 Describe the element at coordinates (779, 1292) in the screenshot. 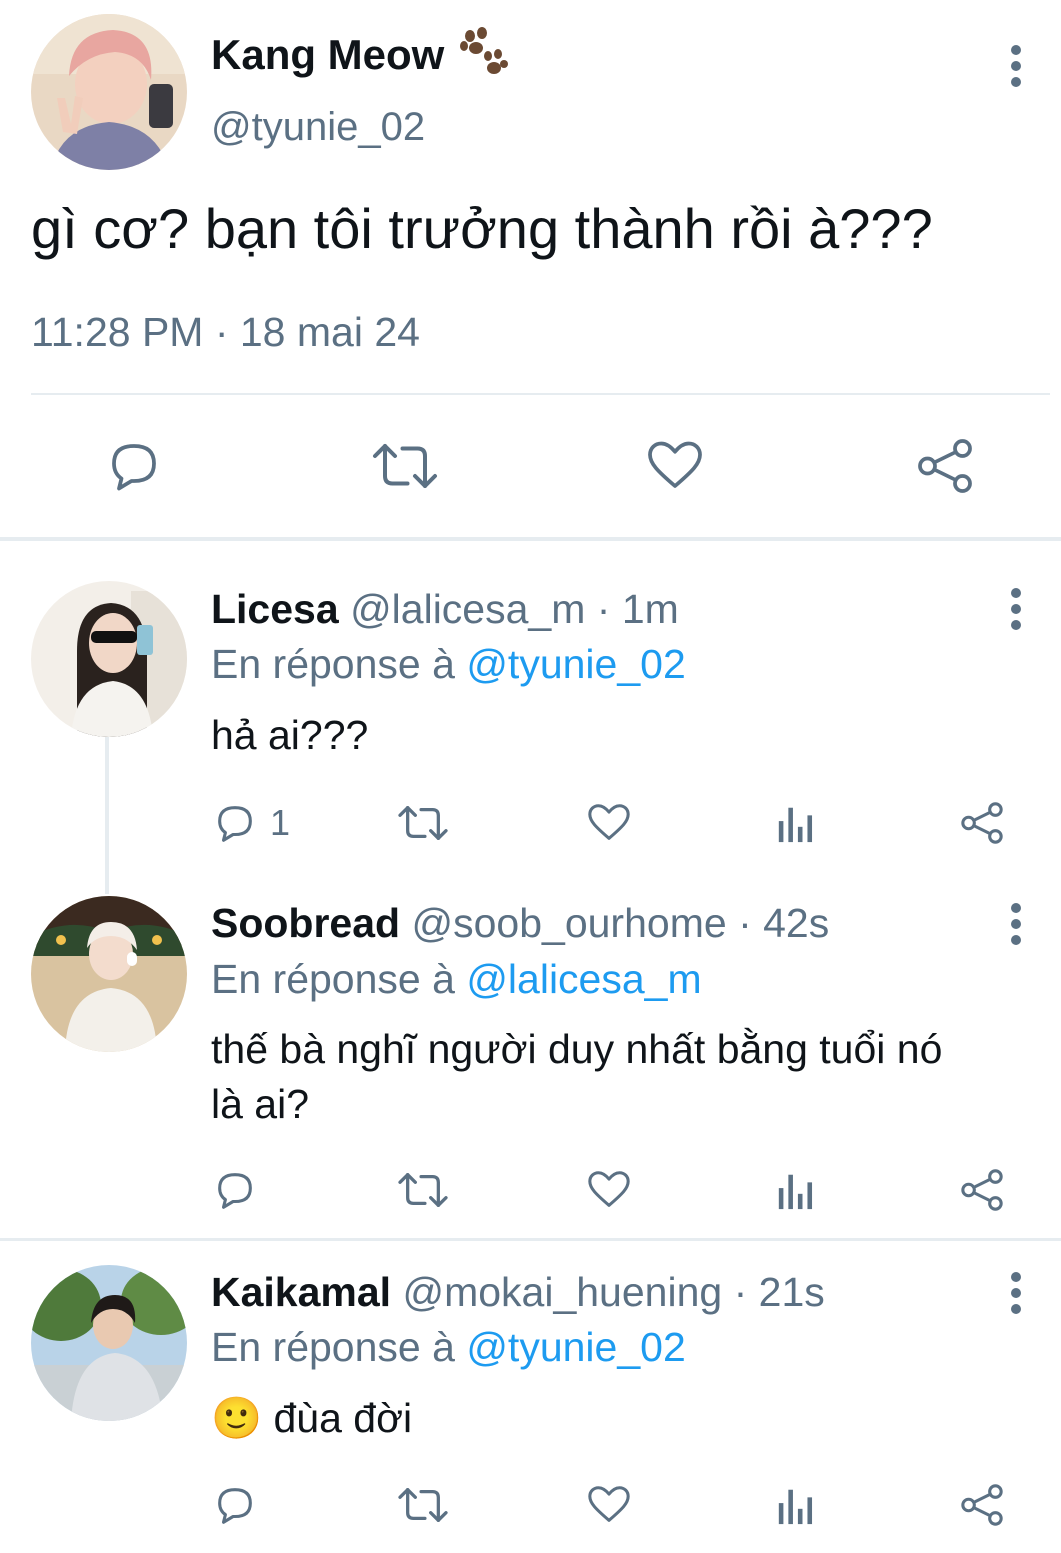

I see `reply-time: · 21s` at that location.